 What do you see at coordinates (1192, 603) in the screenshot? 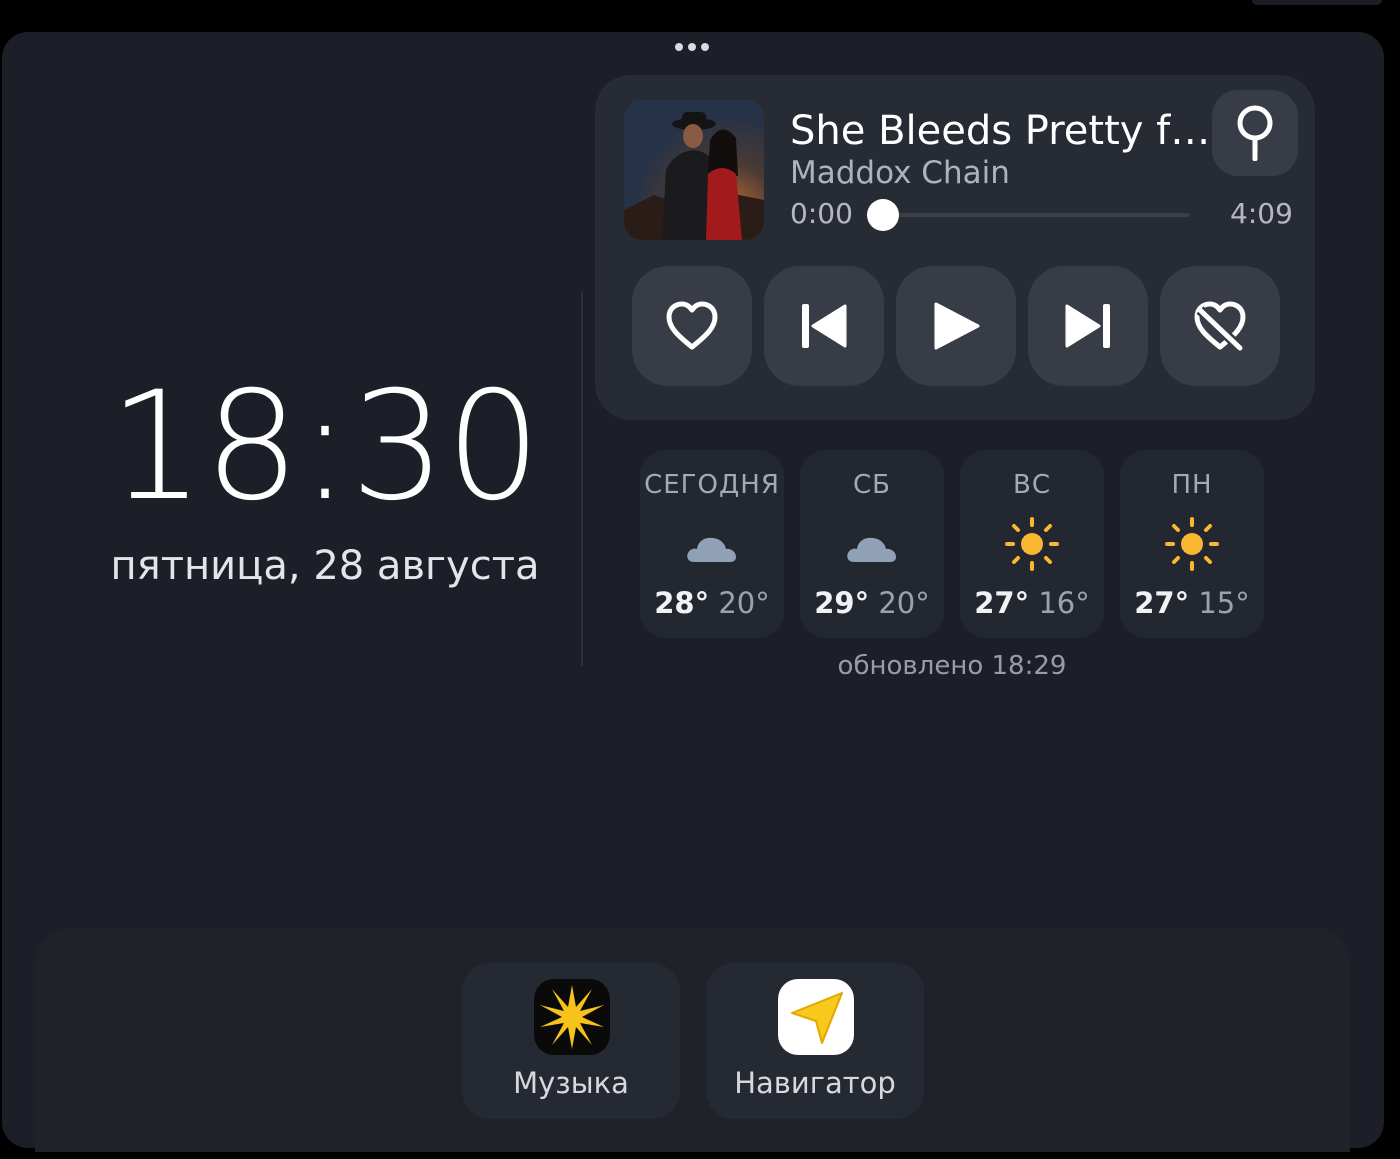
I see `day-temps: 27° 15°` at bounding box center [1192, 603].